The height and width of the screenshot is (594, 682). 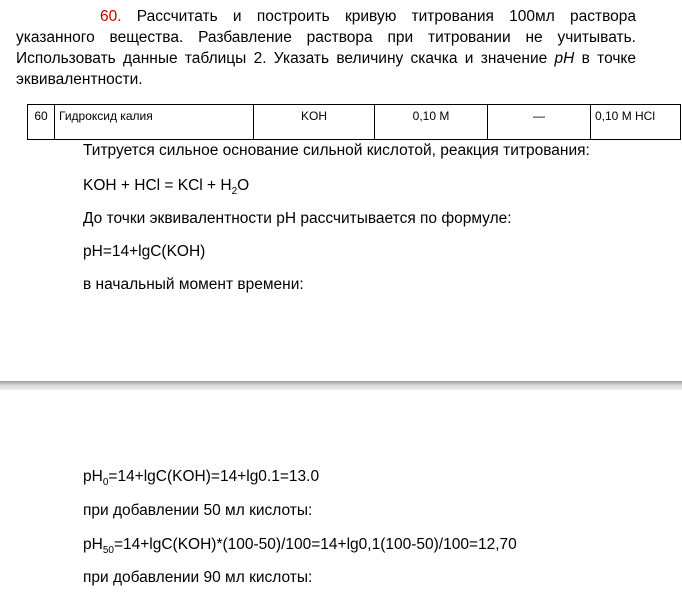 I want to click on cell-formula: KOH, so click(x=314, y=122).